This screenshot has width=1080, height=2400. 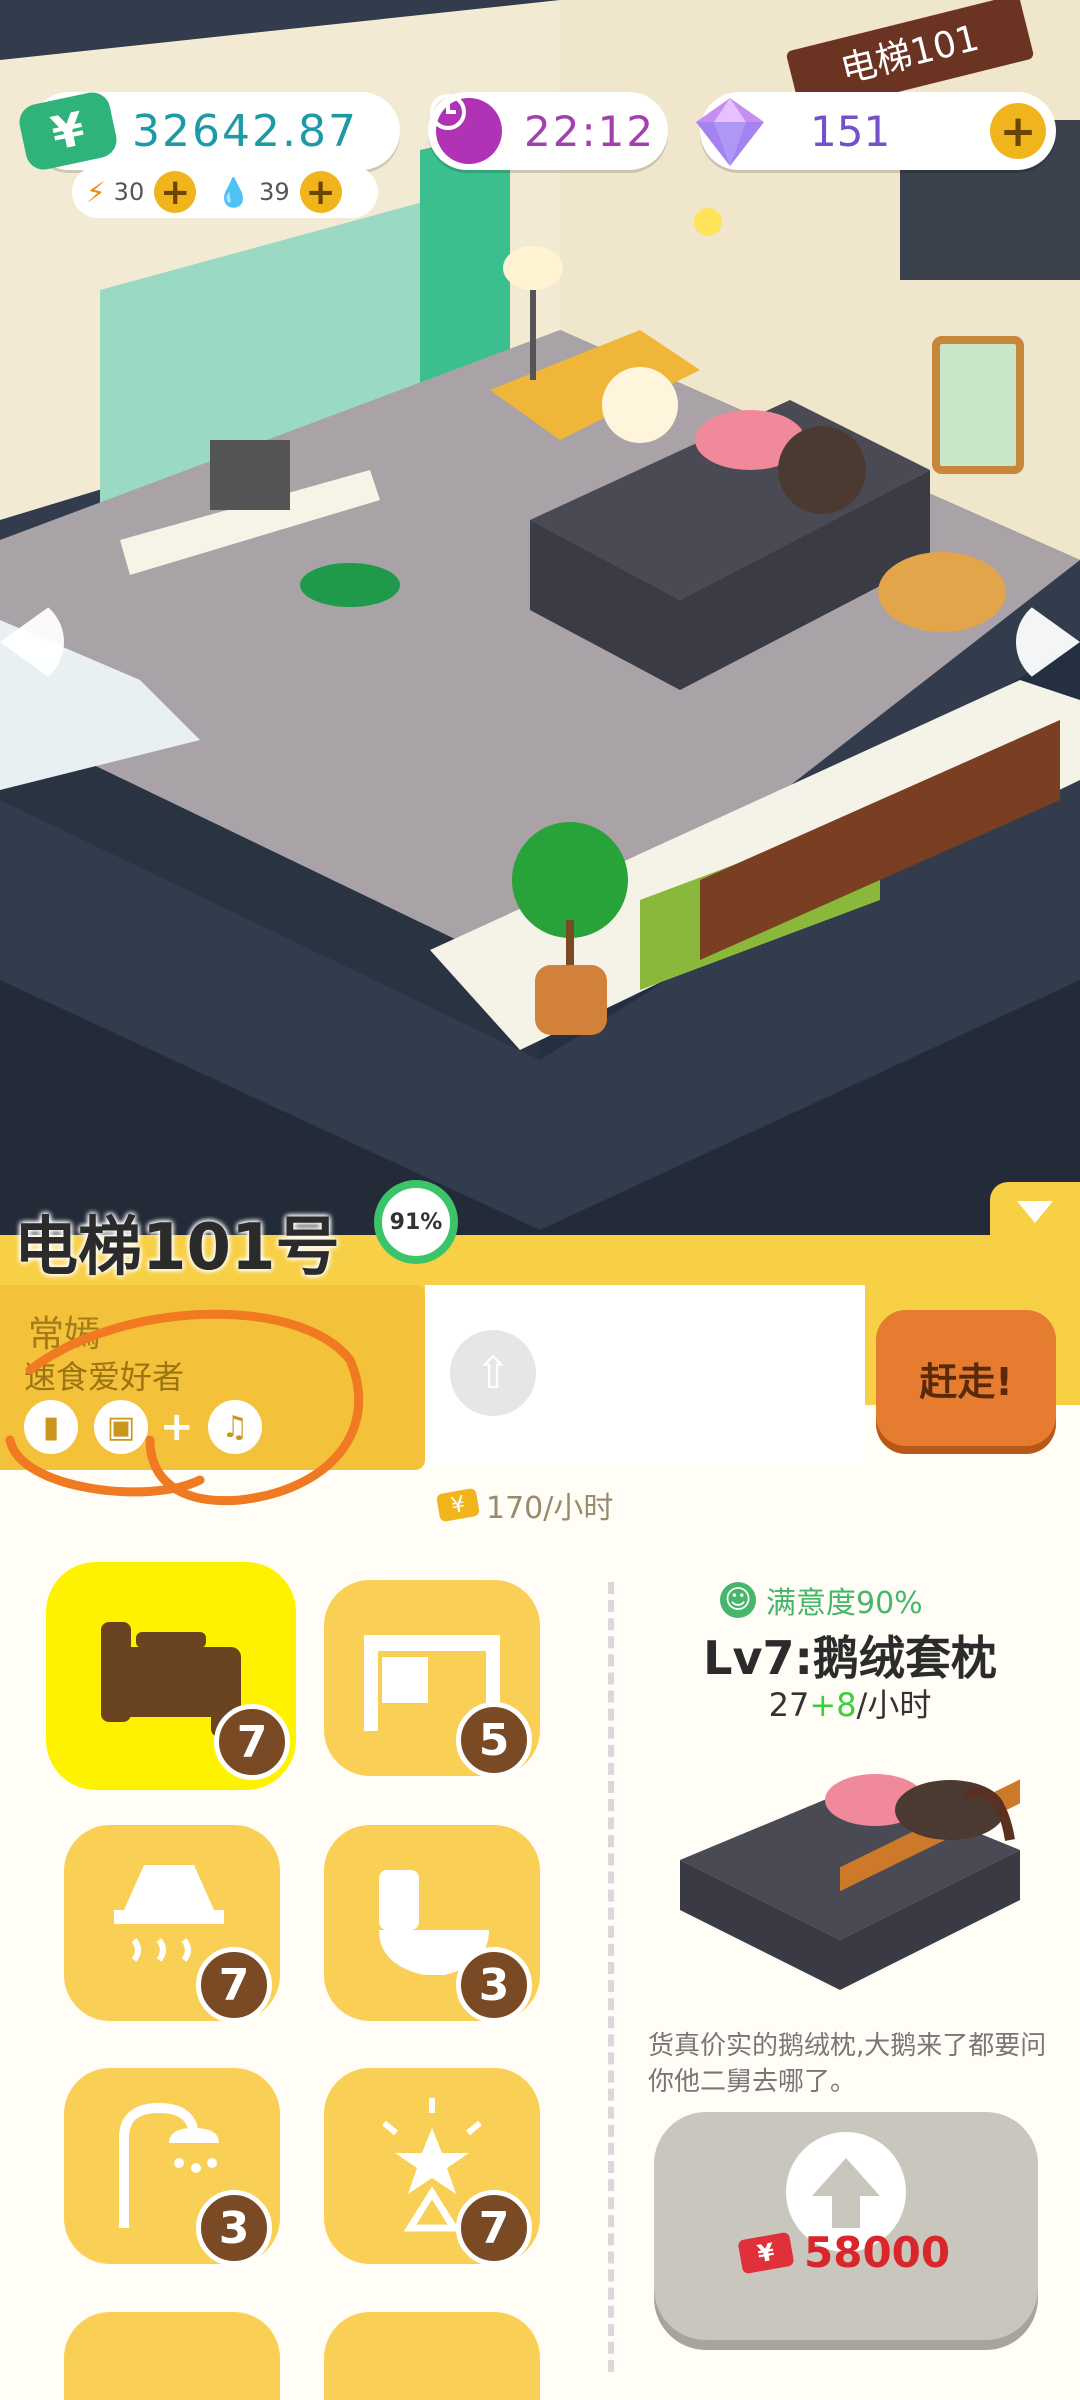 I want to click on room-title: 电梯101号, so click(x=177, y=1248).